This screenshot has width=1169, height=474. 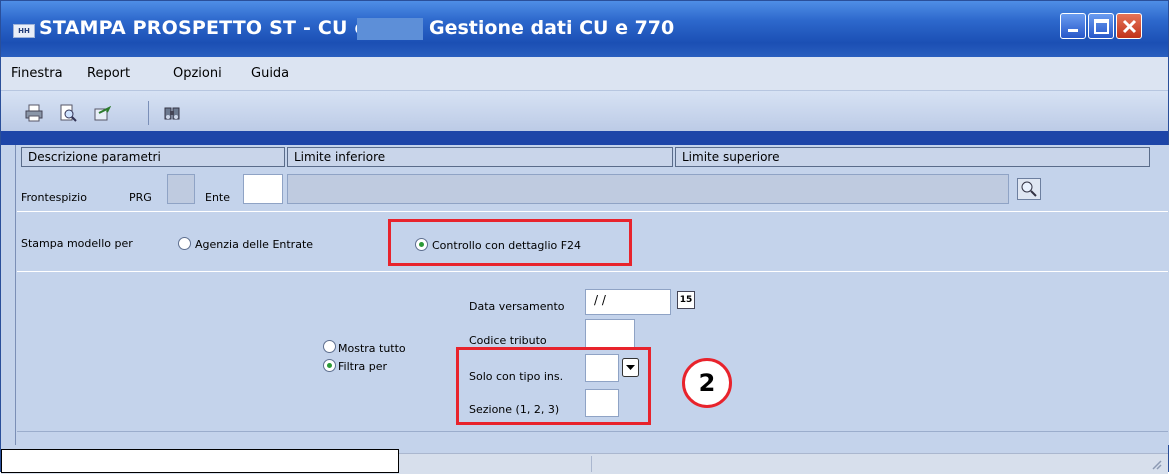 What do you see at coordinates (172, 113) in the screenshot?
I see `binoculars-icon` at bounding box center [172, 113].